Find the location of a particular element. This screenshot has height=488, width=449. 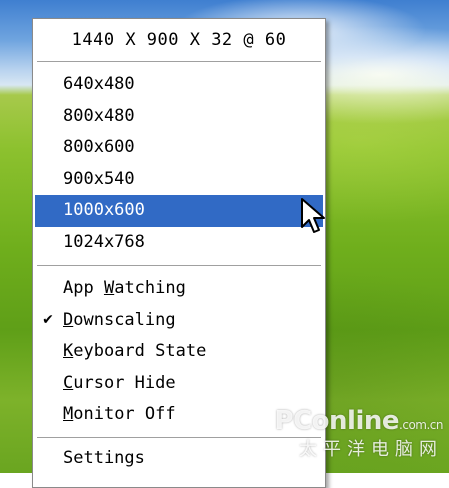

watermark-domain: .com.cn is located at coordinates (421, 425).